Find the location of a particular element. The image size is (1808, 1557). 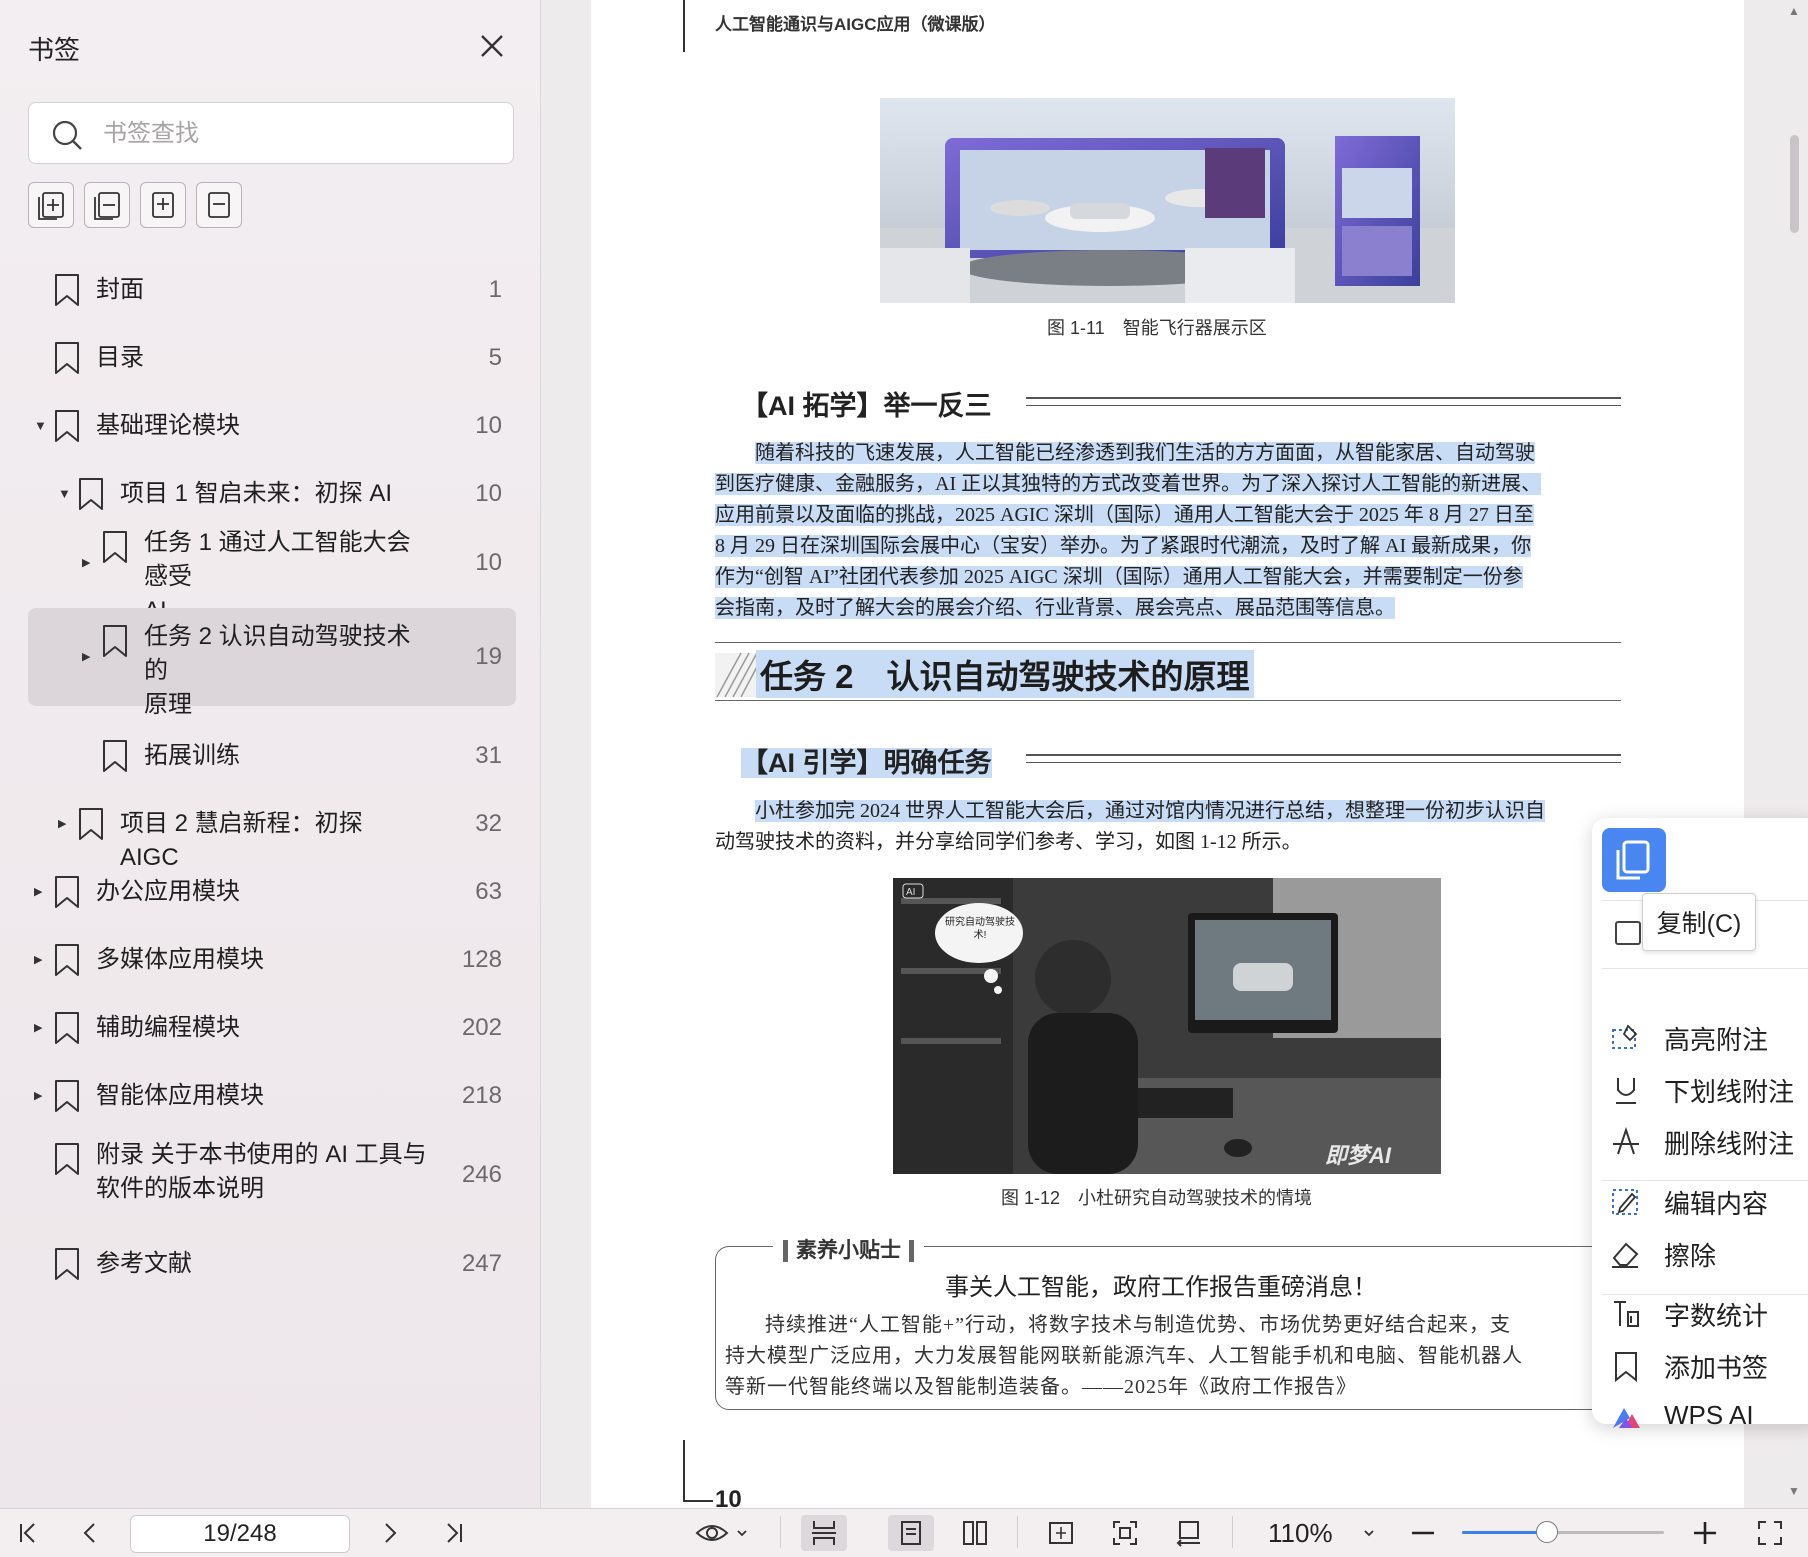

bookmark-page-number: 247 is located at coordinates (481, 1263).